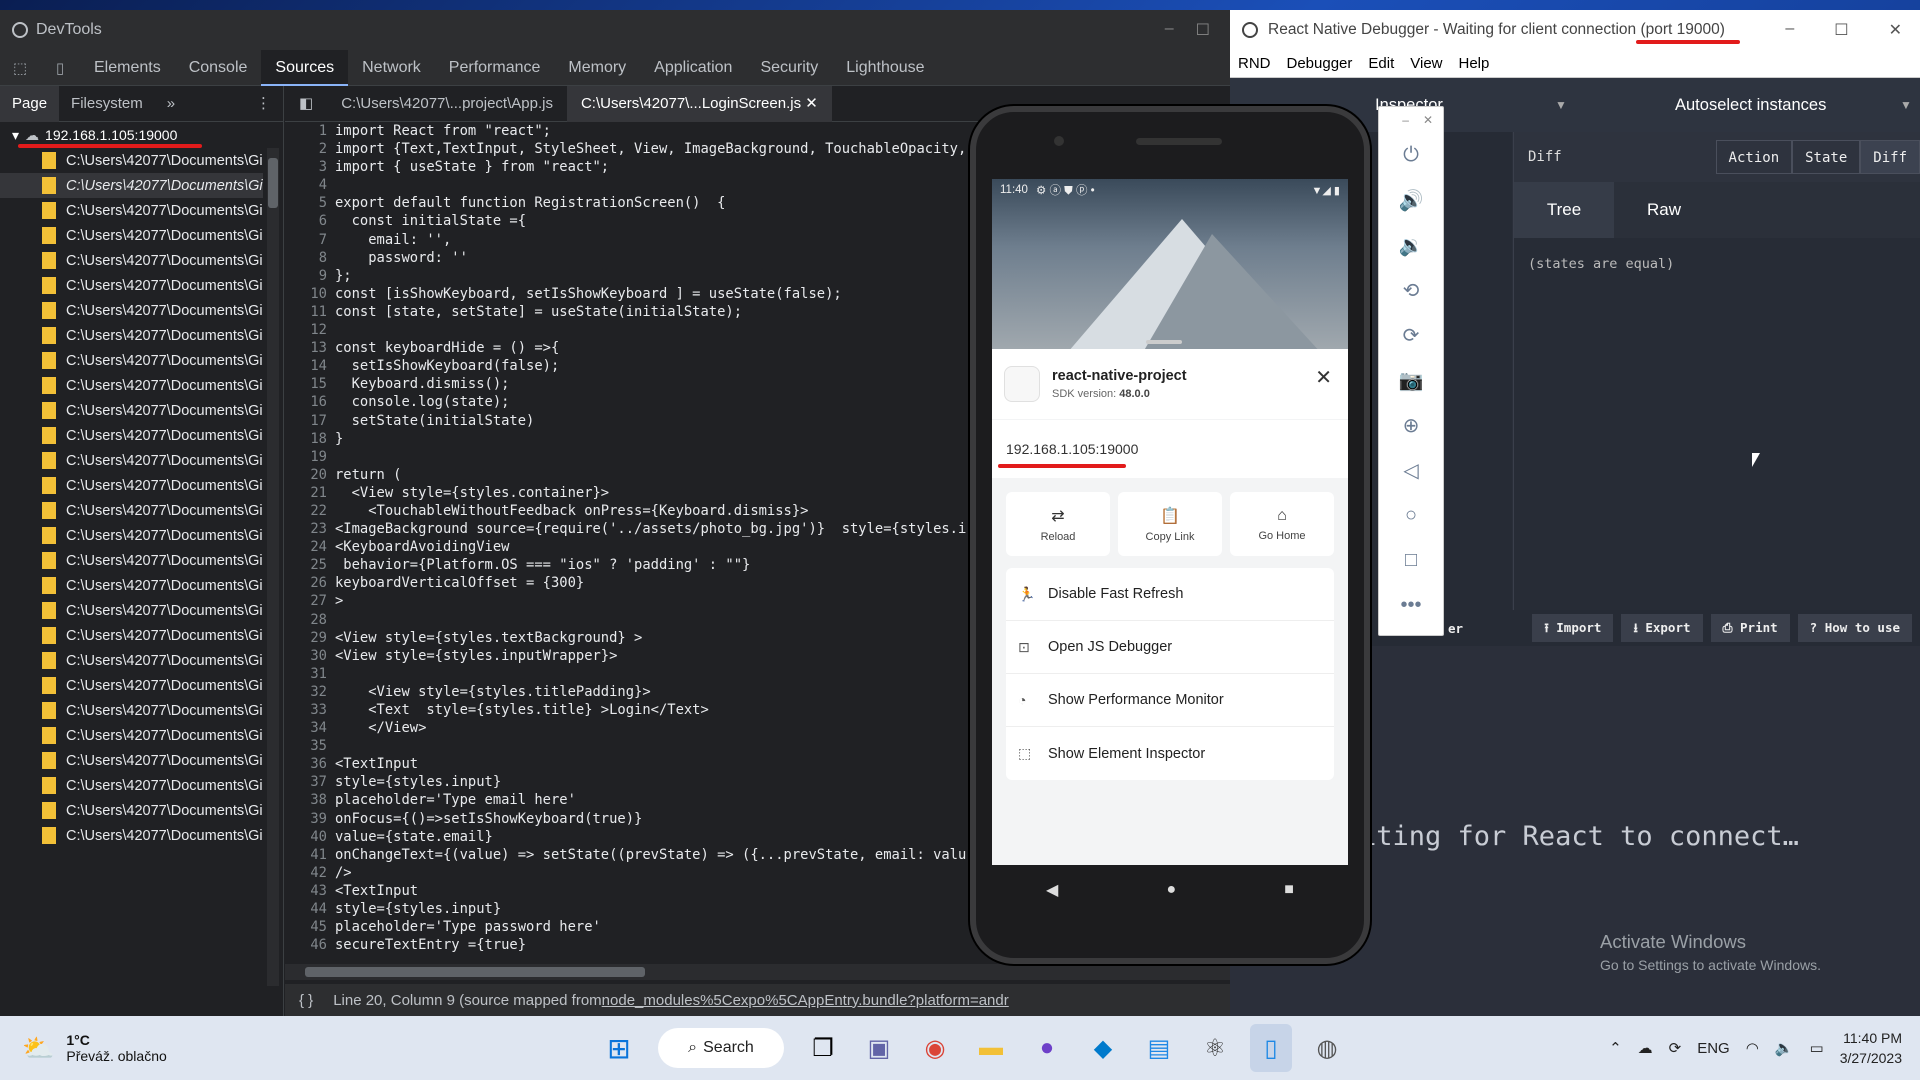 This screenshot has width=1920, height=1080. Describe the element at coordinates (20, 68) in the screenshot. I see `inspect-element-icon: ⬚` at that location.